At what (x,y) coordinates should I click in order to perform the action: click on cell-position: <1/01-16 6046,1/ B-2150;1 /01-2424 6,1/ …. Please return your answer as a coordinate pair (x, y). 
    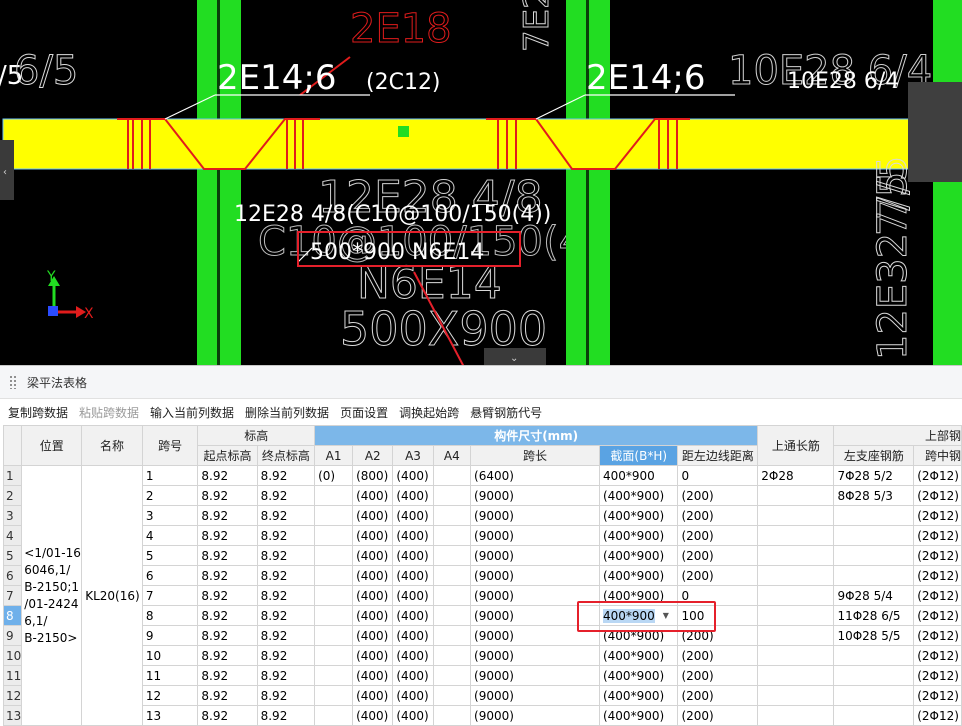
    Looking at the image, I should click on (52, 595).